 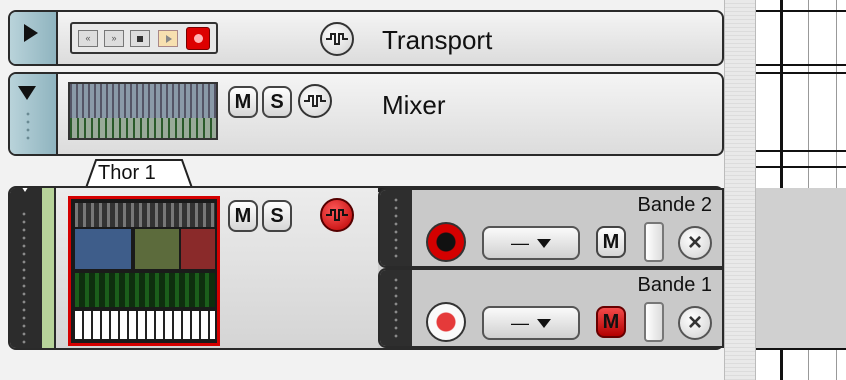 I want to click on transport-controls: « », so click(x=144, y=38).